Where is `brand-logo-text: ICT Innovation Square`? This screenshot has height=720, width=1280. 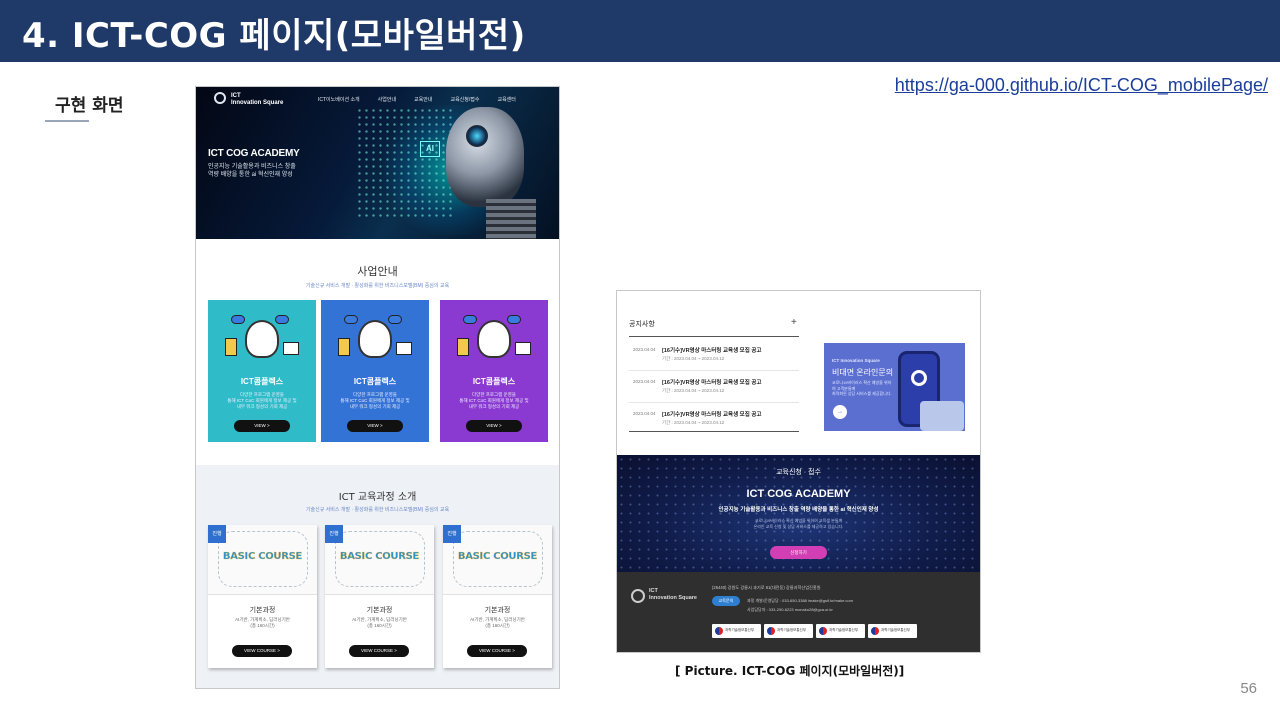 brand-logo-text: ICT Innovation Square is located at coordinates (257, 100).